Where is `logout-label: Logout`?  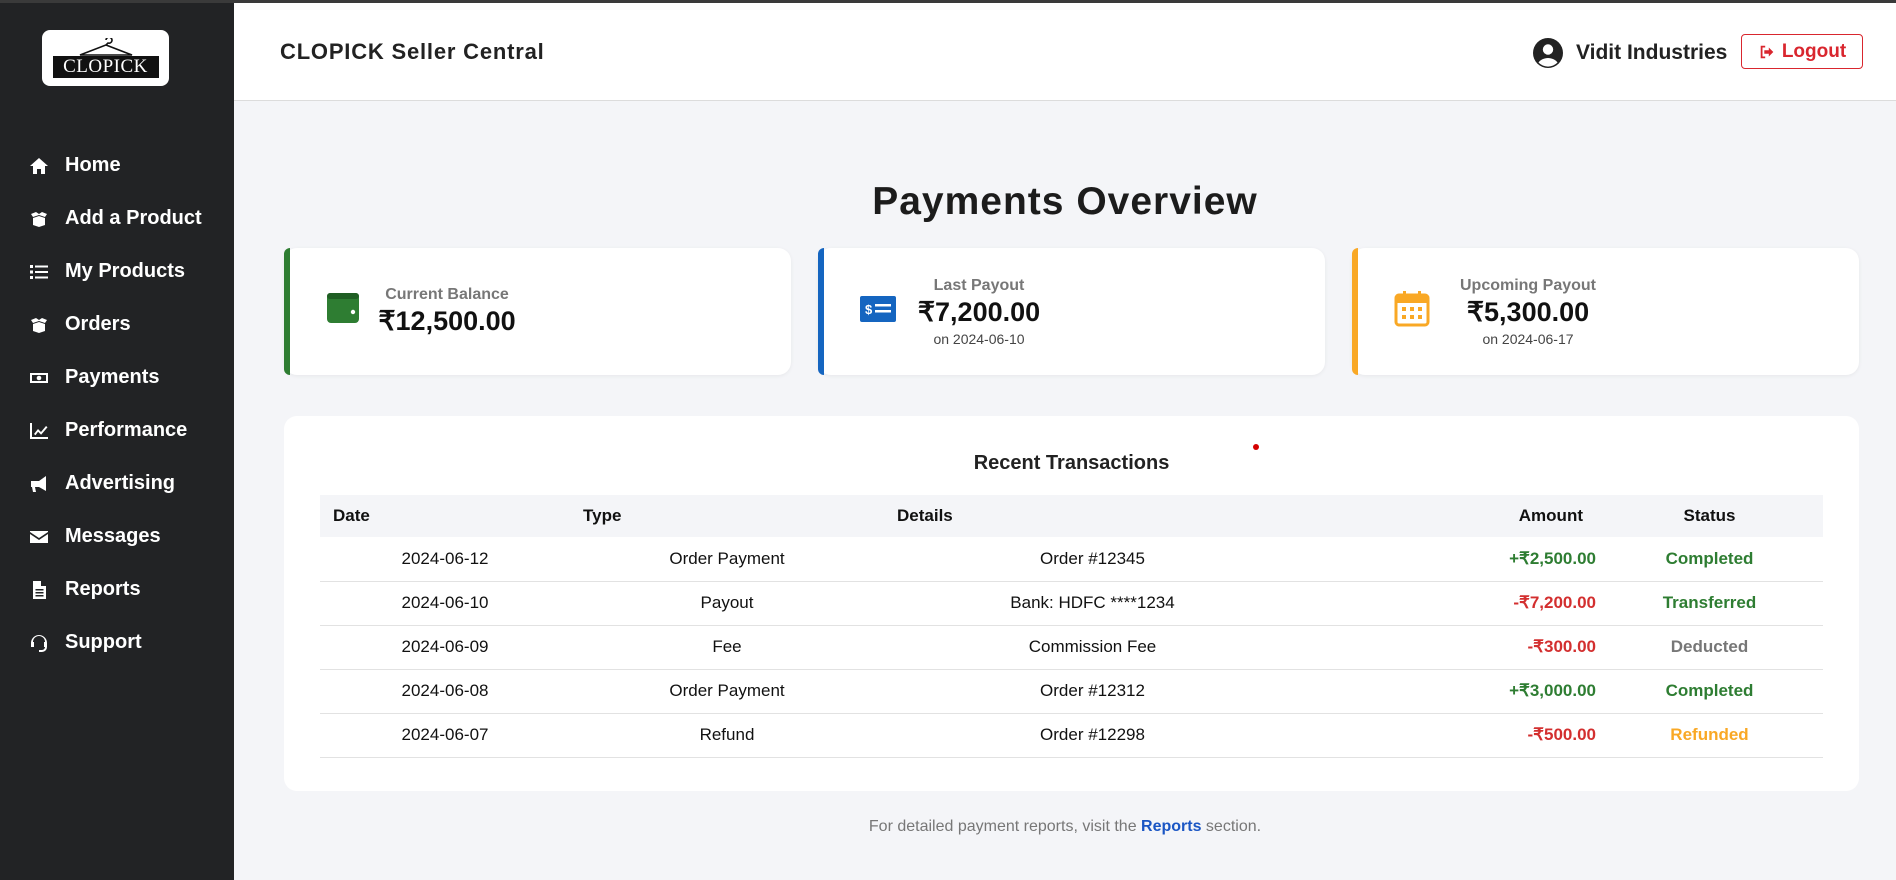 logout-label: Logout is located at coordinates (1814, 51).